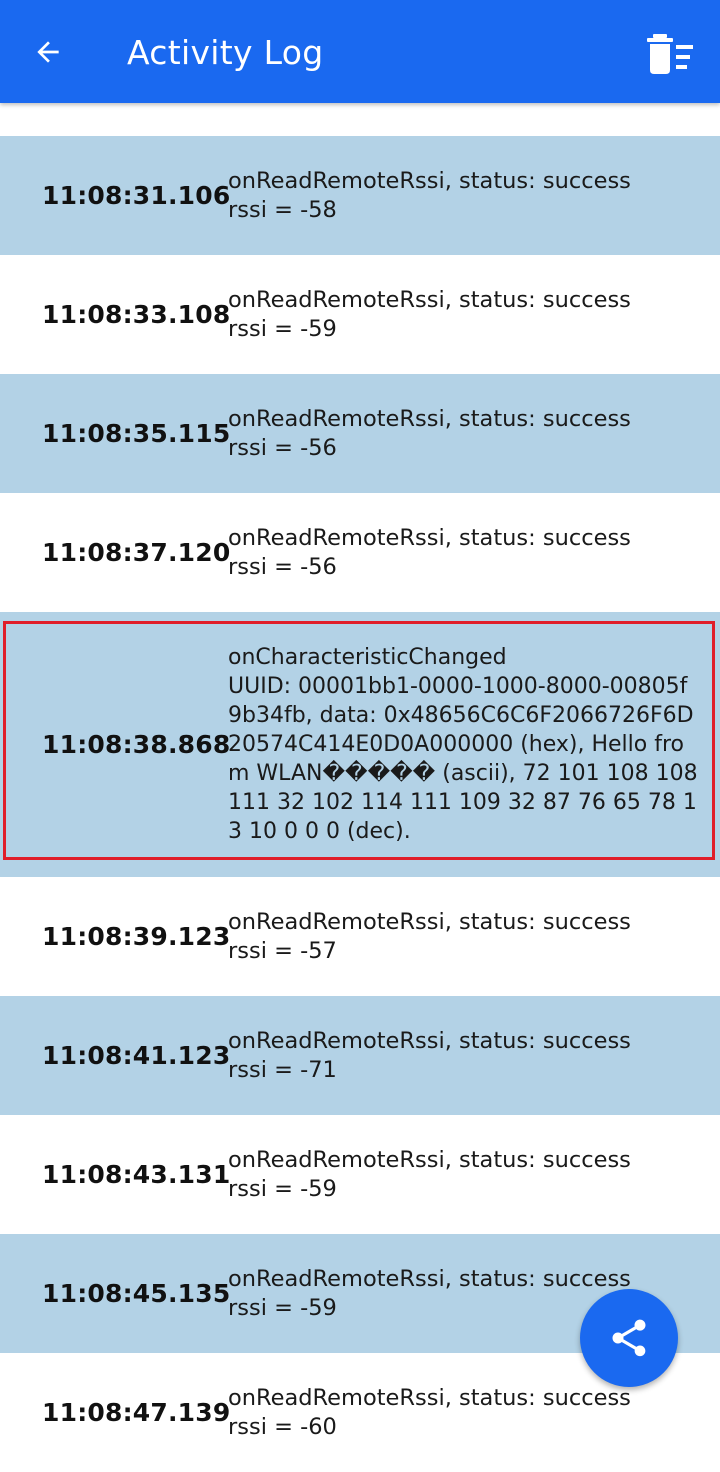 The image size is (720, 1472). I want to click on arrow-back-icon, so click(48, 52).